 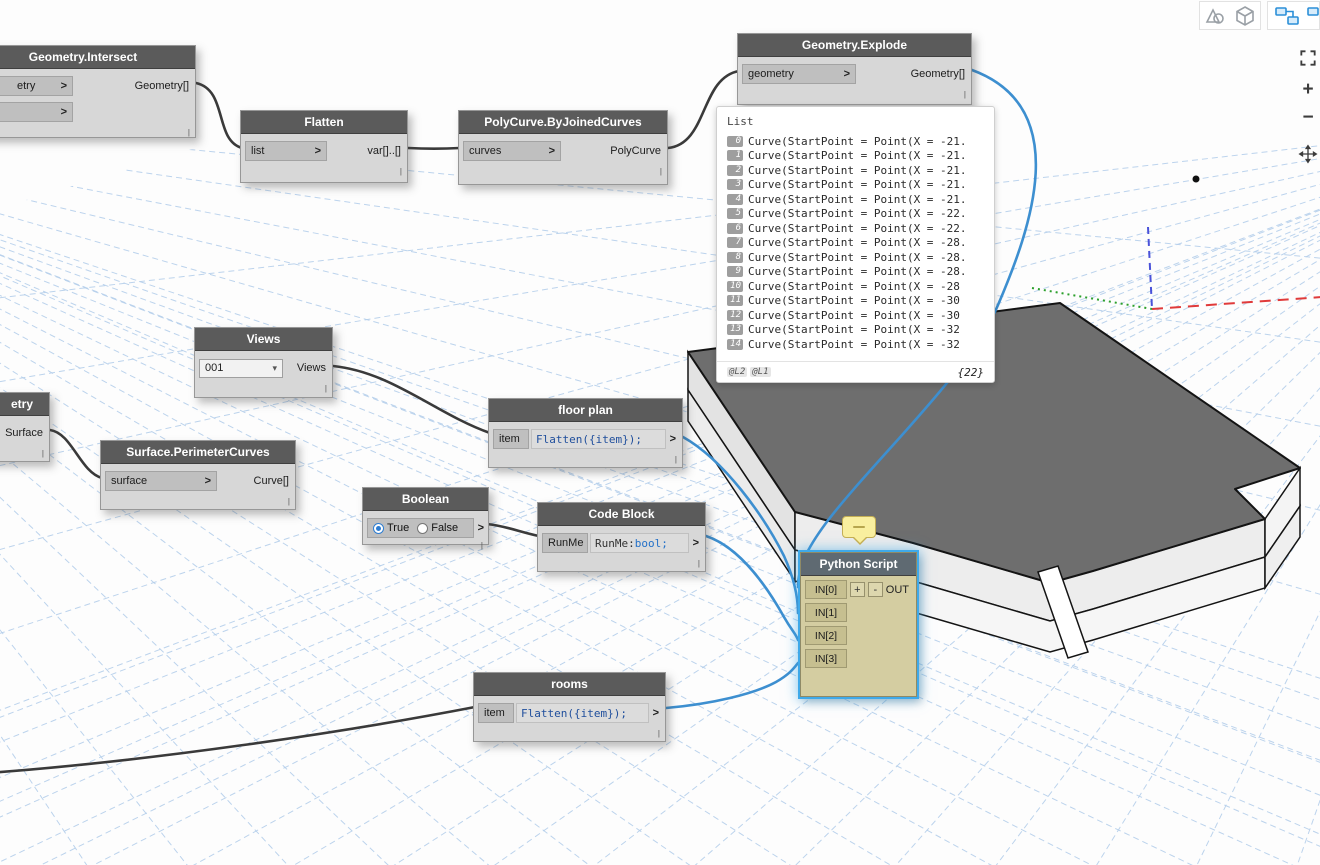 What do you see at coordinates (638, 151) in the screenshot?
I see `output-port-polycurve: PolyCurve` at bounding box center [638, 151].